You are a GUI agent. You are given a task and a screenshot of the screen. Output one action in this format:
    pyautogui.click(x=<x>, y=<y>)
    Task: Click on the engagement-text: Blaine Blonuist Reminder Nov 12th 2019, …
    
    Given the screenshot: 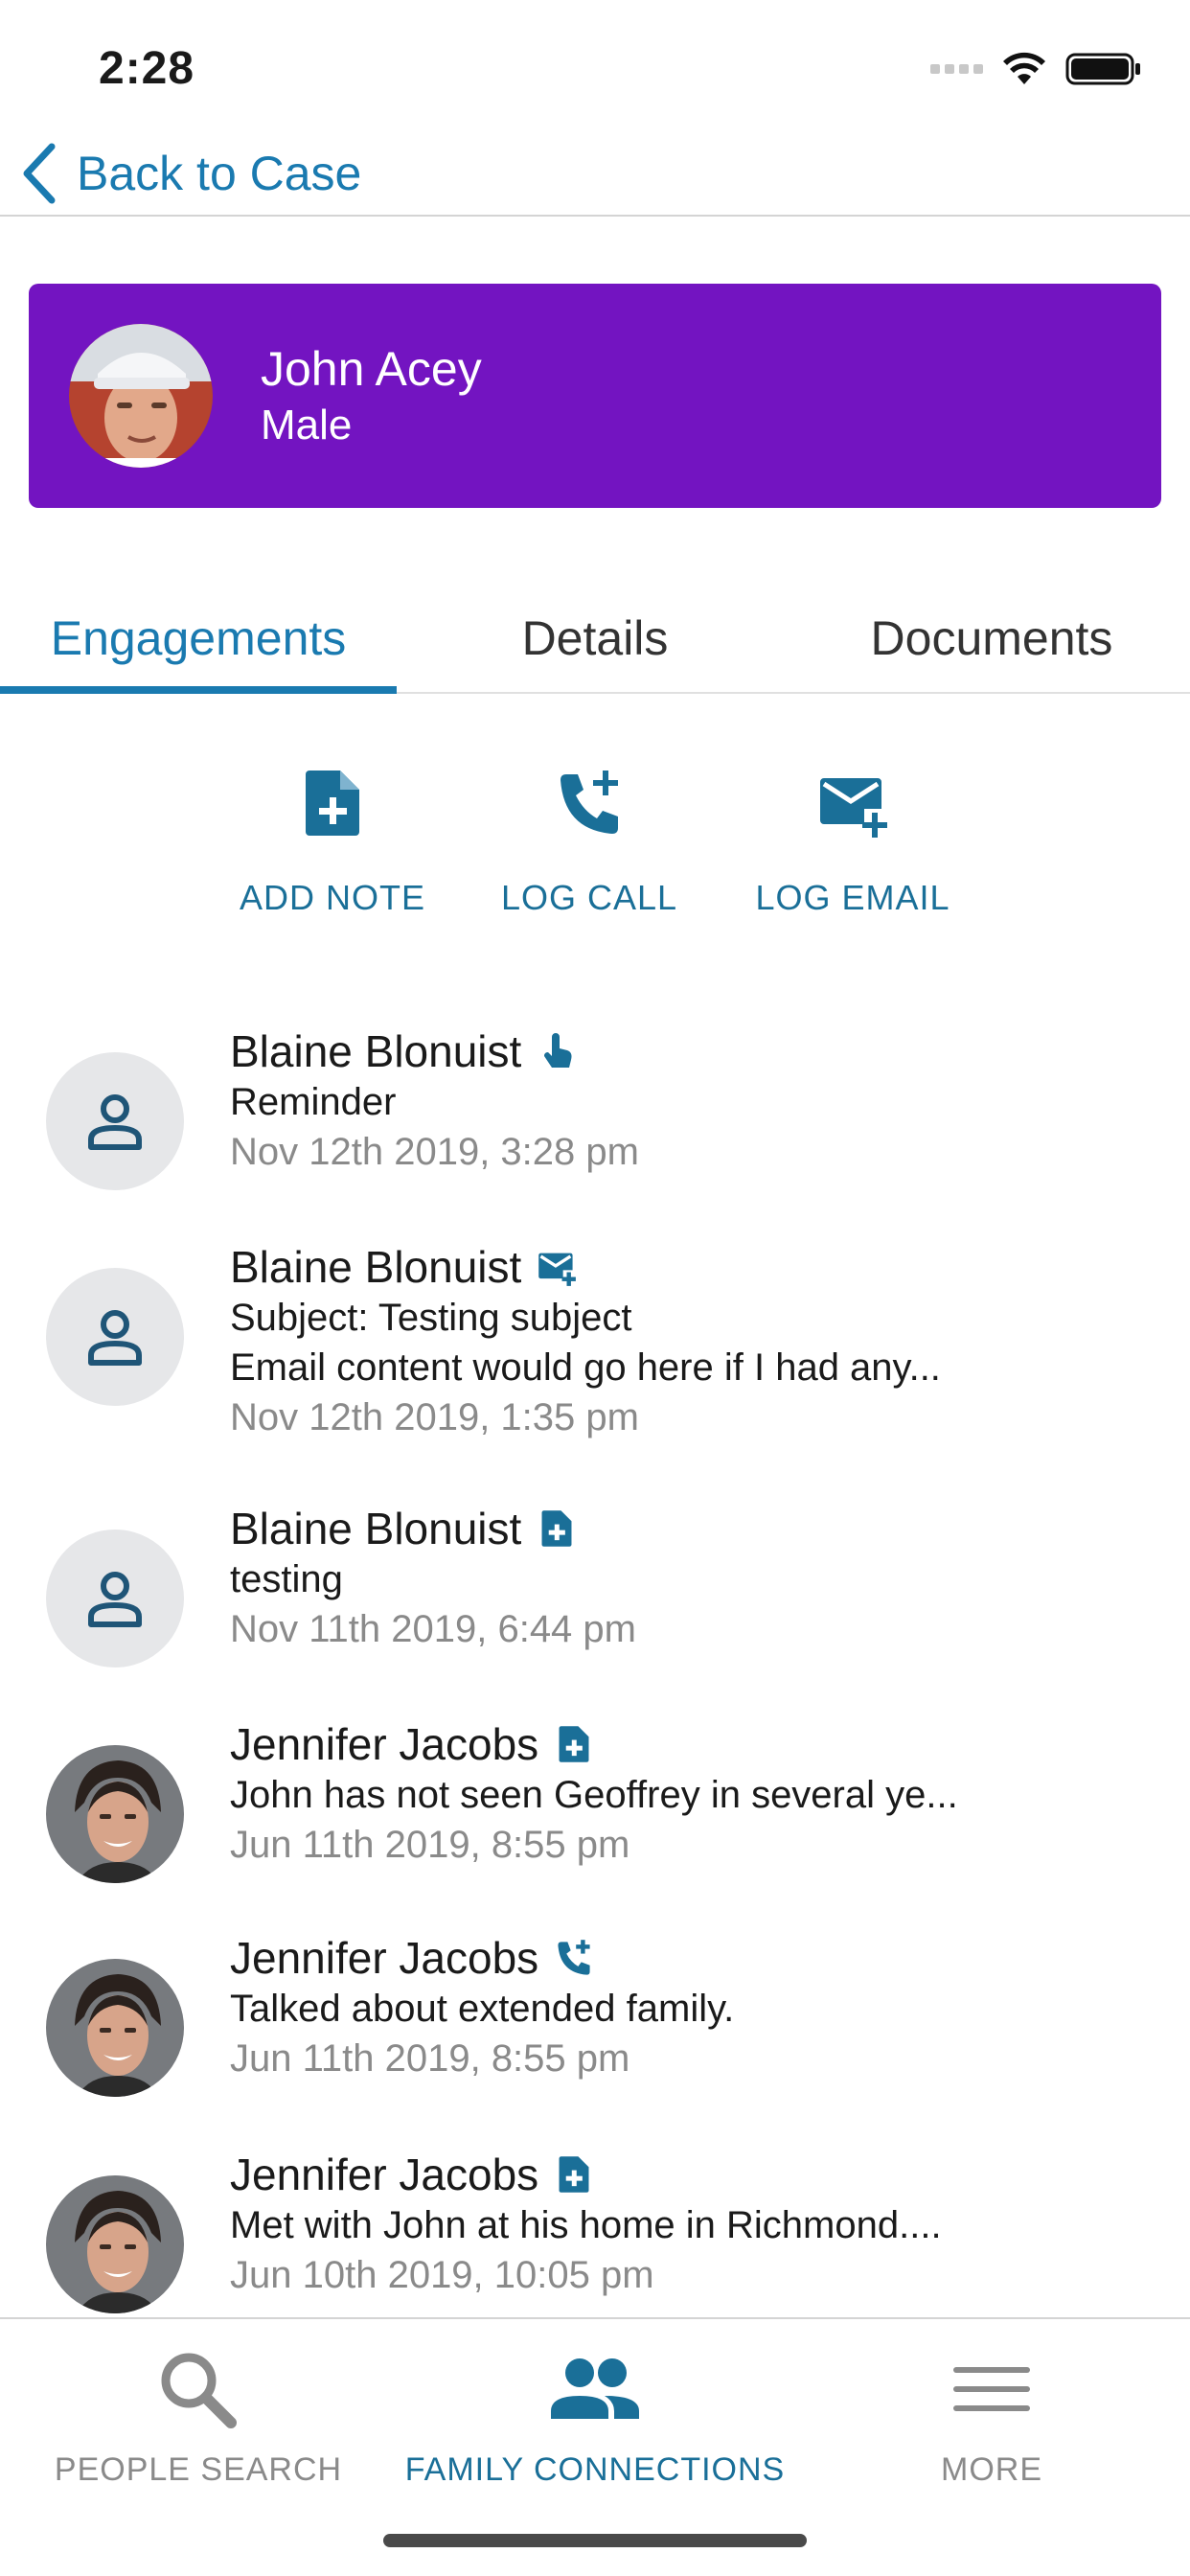 What is the action you would take?
    pyautogui.click(x=690, y=1101)
    